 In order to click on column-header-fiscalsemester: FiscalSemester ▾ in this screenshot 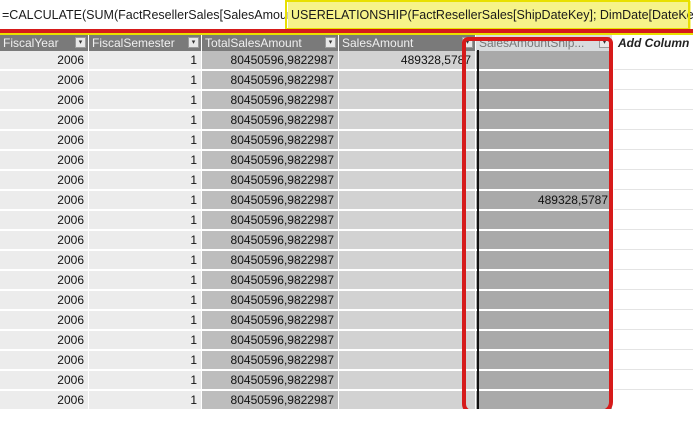, I will do `click(145, 43)`.